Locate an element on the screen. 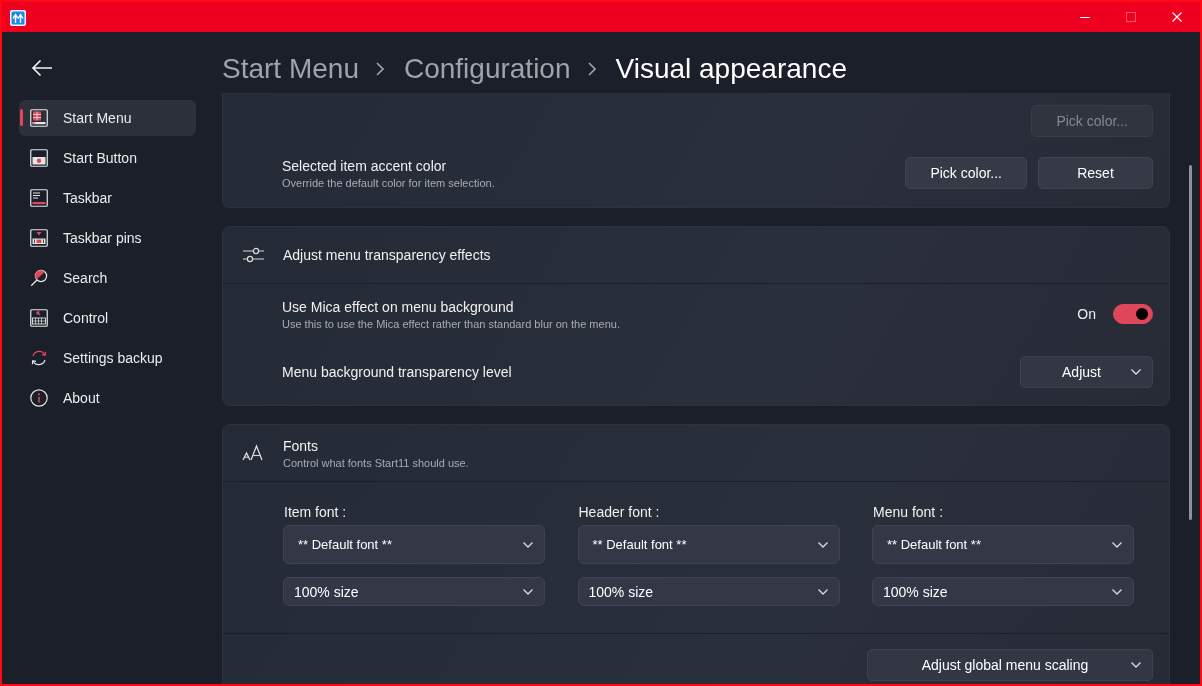  section-title: Adjust menu transparency effects is located at coordinates (387, 255).